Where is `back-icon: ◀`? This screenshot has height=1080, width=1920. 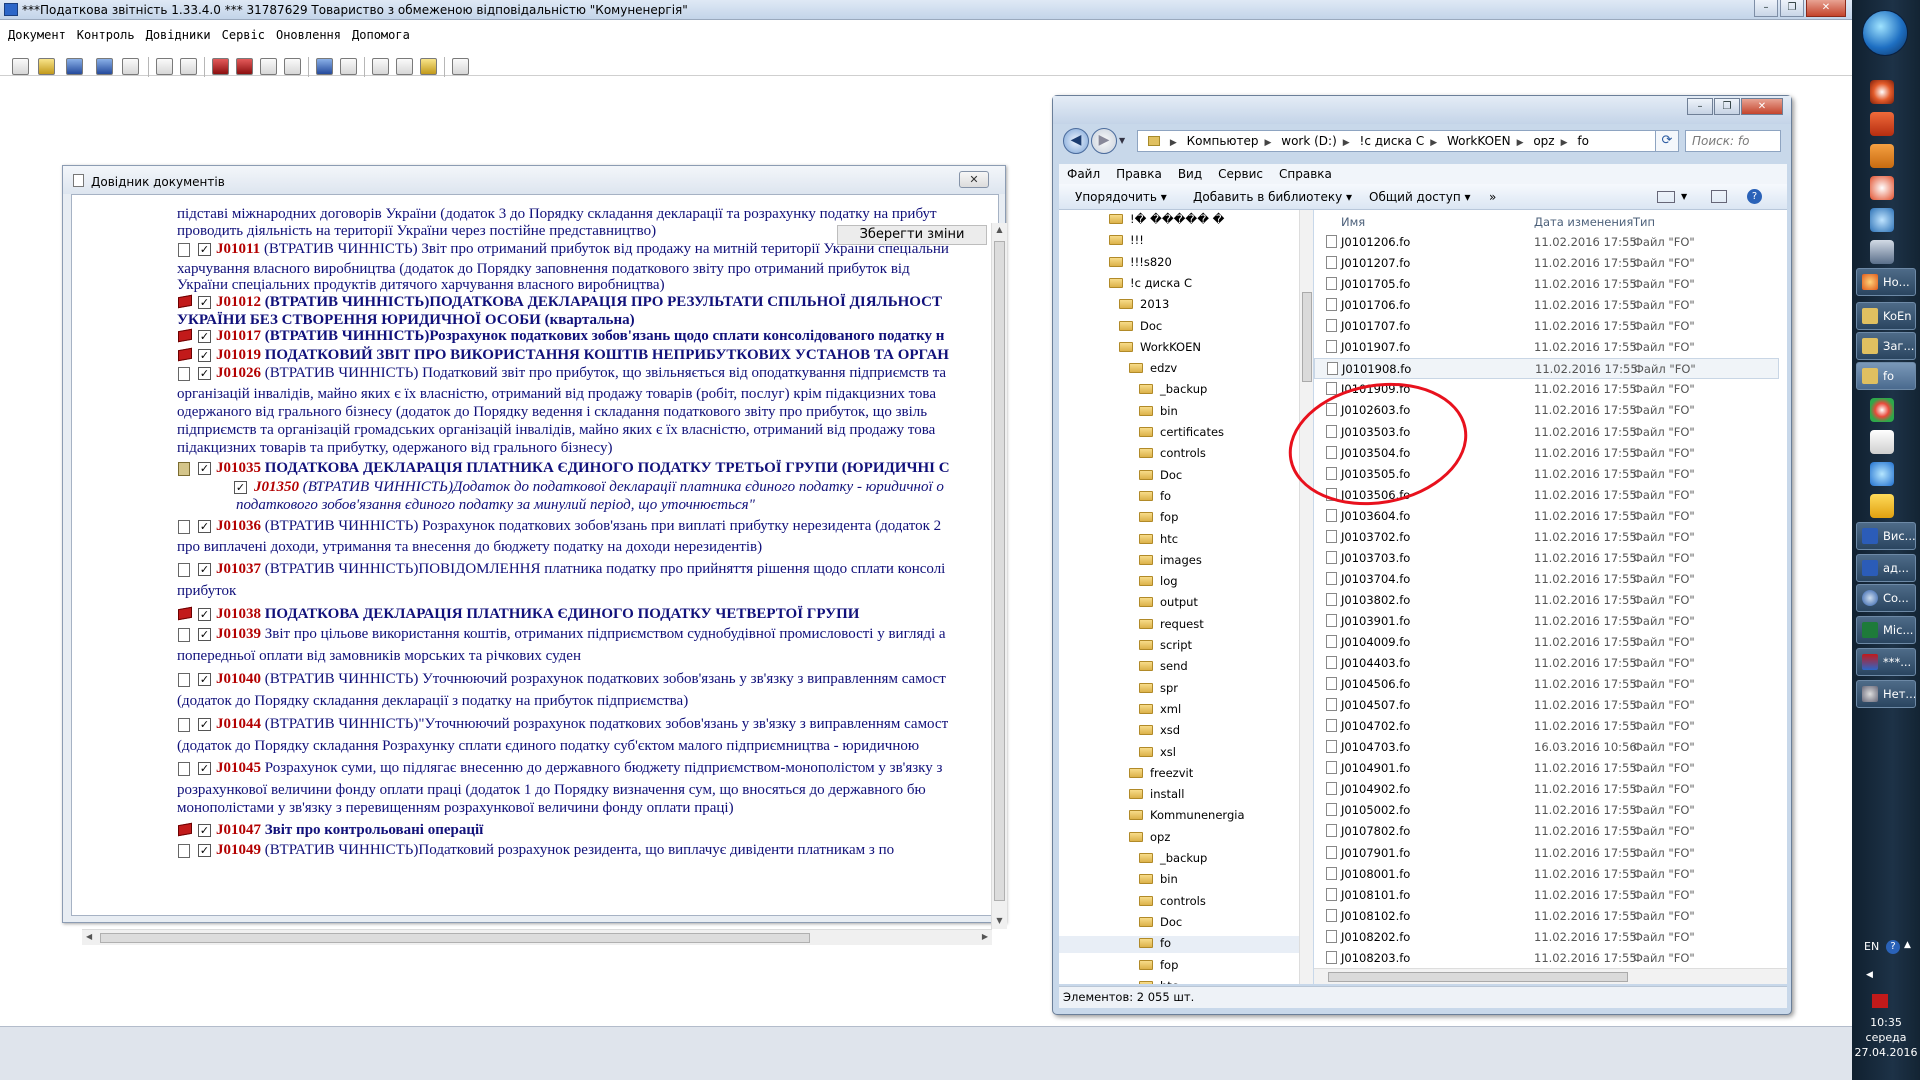
back-icon: ◀ is located at coordinates (1076, 141).